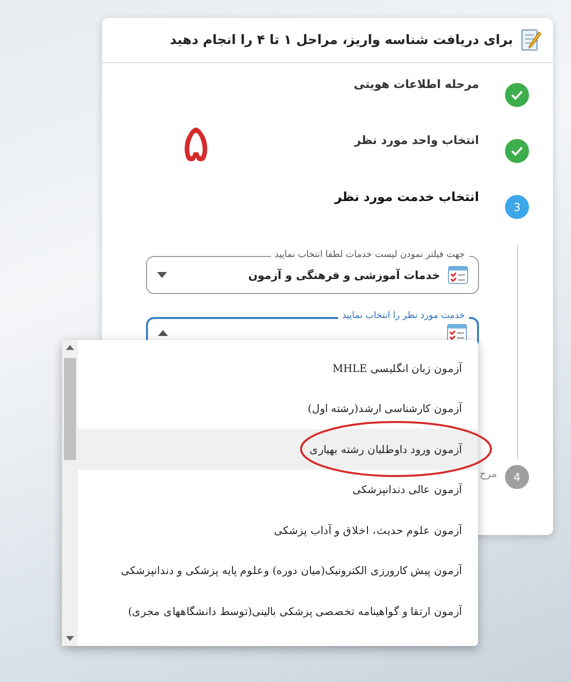  What do you see at coordinates (278, 408) in the screenshot?
I see `dropdown-option: آزمون کارشناسی ارشد(رشته اول)` at bounding box center [278, 408].